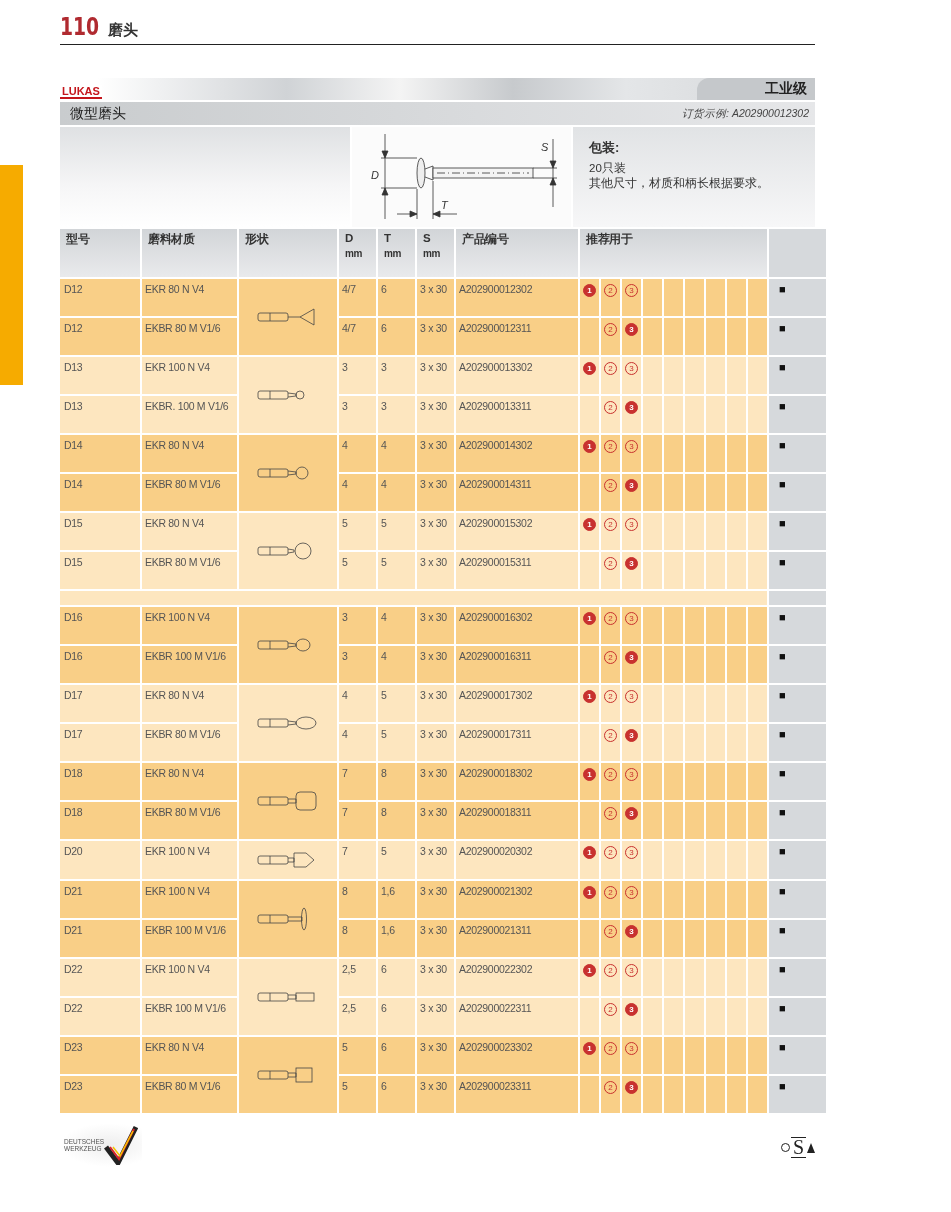  I want to click on mounted-point-drawing, so click(282, 919).